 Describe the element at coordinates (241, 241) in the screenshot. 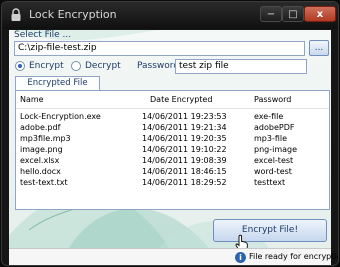

I see `hand-cursor-icon` at that location.